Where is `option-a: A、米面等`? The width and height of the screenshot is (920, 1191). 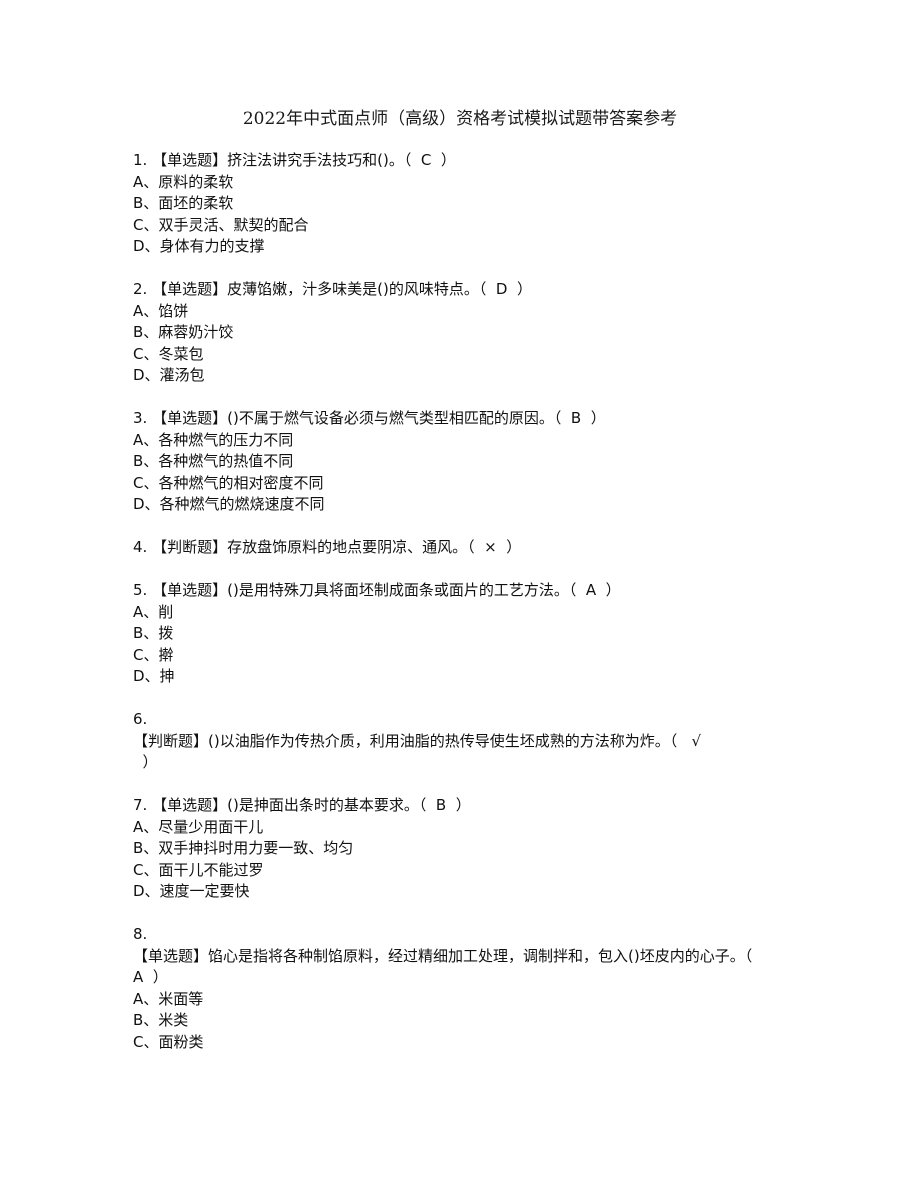 option-a: A、米面等 is located at coordinates (168, 998).